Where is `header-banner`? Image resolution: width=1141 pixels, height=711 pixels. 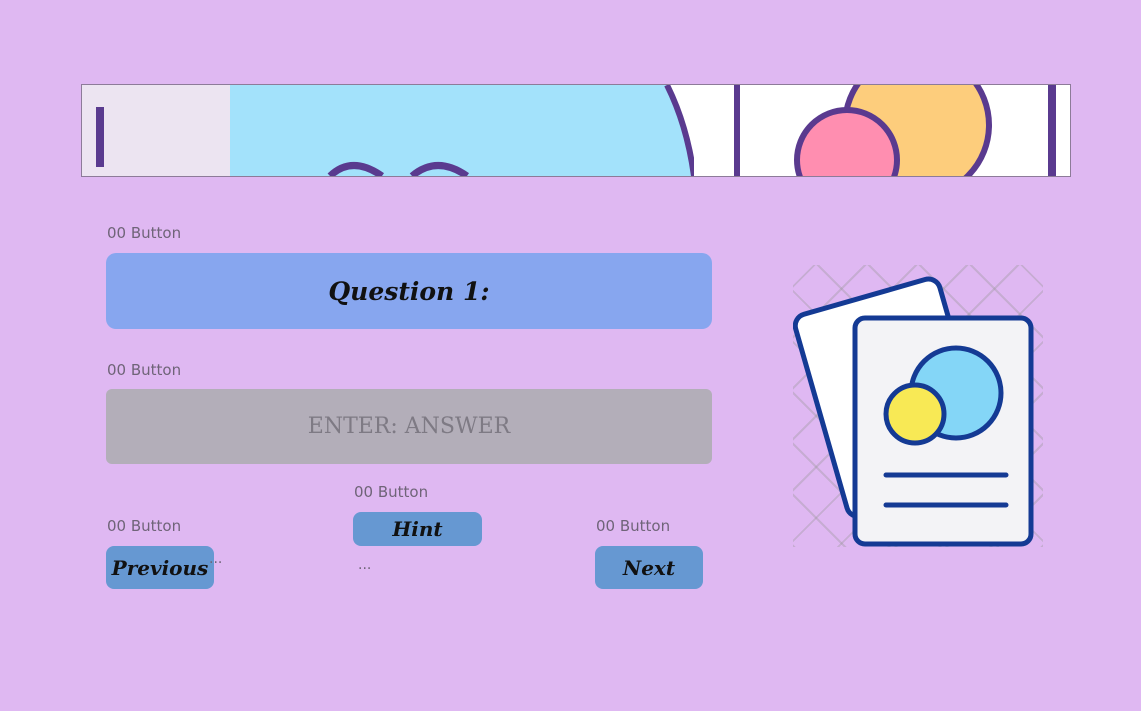
header-banner is located at coordinates (576, 130).